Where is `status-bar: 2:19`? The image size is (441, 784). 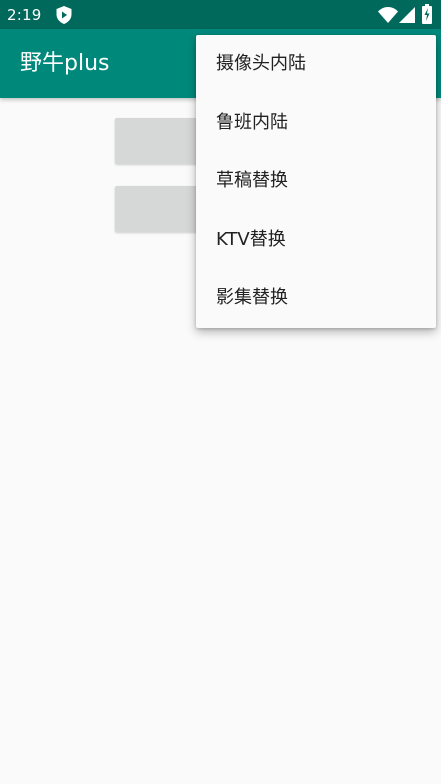 status-bar: 2:19 is located at coordinates (220, 14).